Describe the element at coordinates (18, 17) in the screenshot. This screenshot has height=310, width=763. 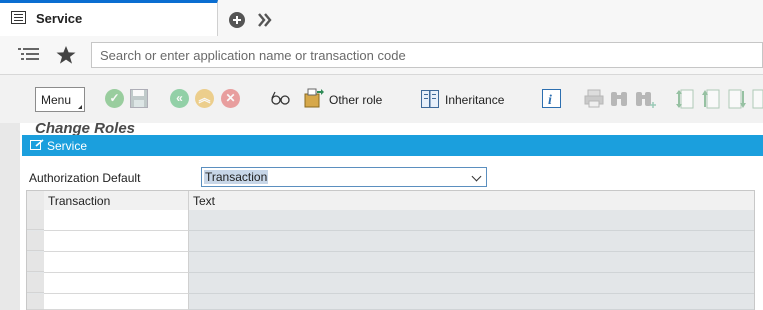
I see `list-icon` at that location.